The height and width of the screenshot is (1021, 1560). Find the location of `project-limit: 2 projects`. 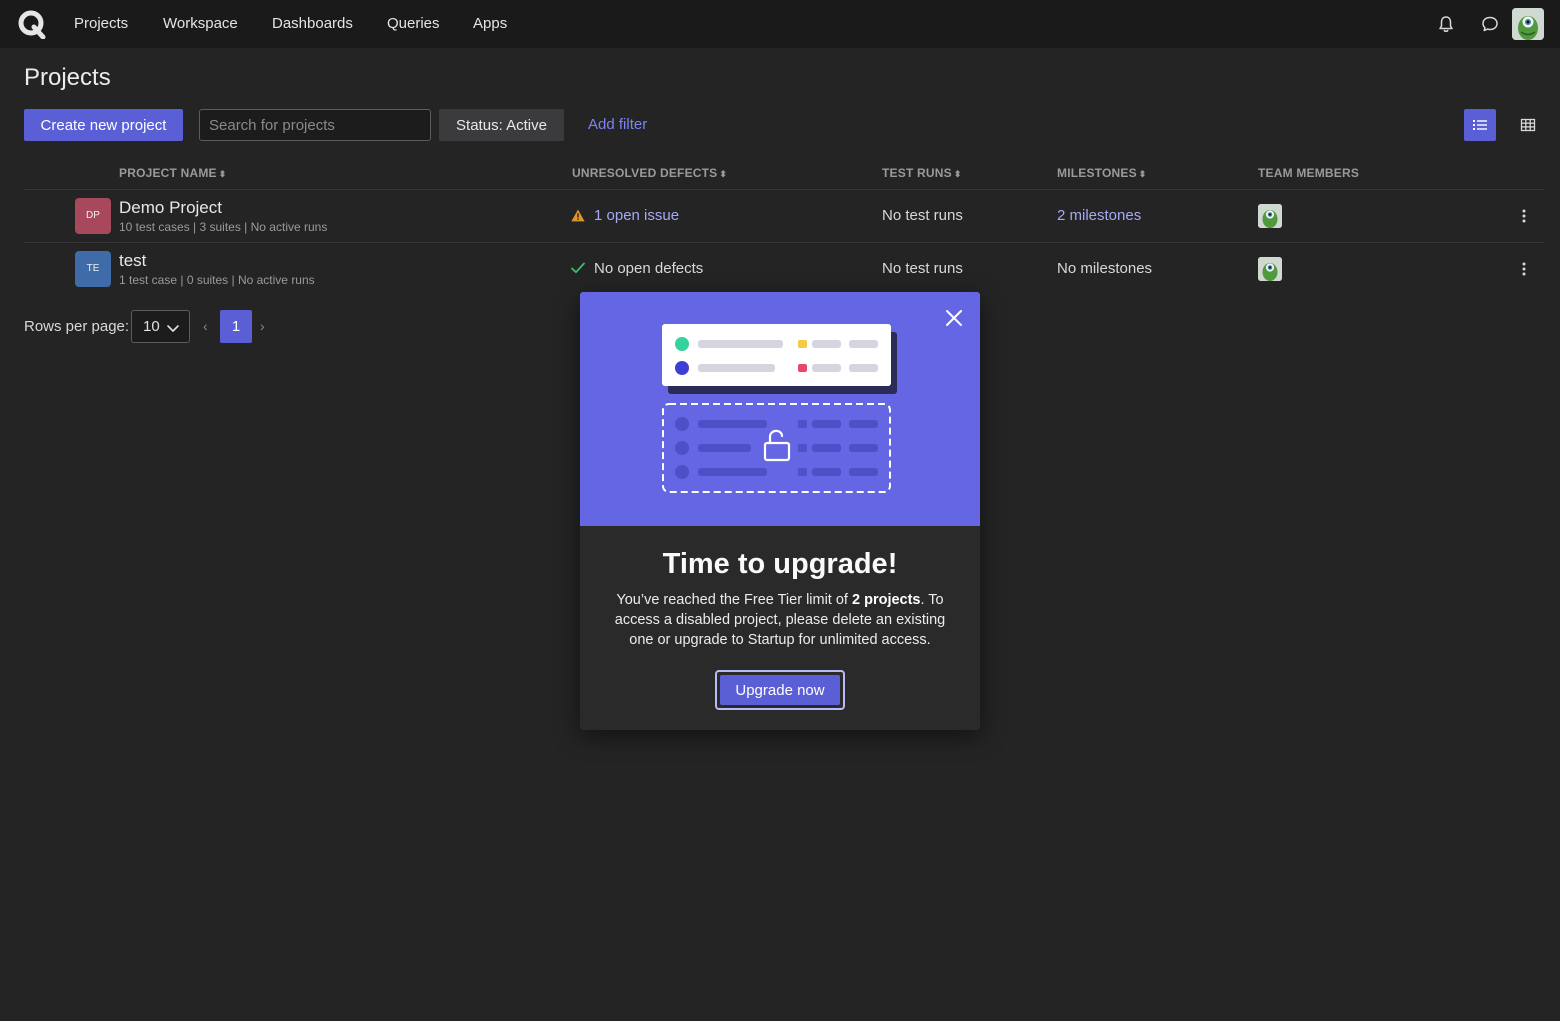

project-limit: 2 projects is located at coordinates (886, 600).